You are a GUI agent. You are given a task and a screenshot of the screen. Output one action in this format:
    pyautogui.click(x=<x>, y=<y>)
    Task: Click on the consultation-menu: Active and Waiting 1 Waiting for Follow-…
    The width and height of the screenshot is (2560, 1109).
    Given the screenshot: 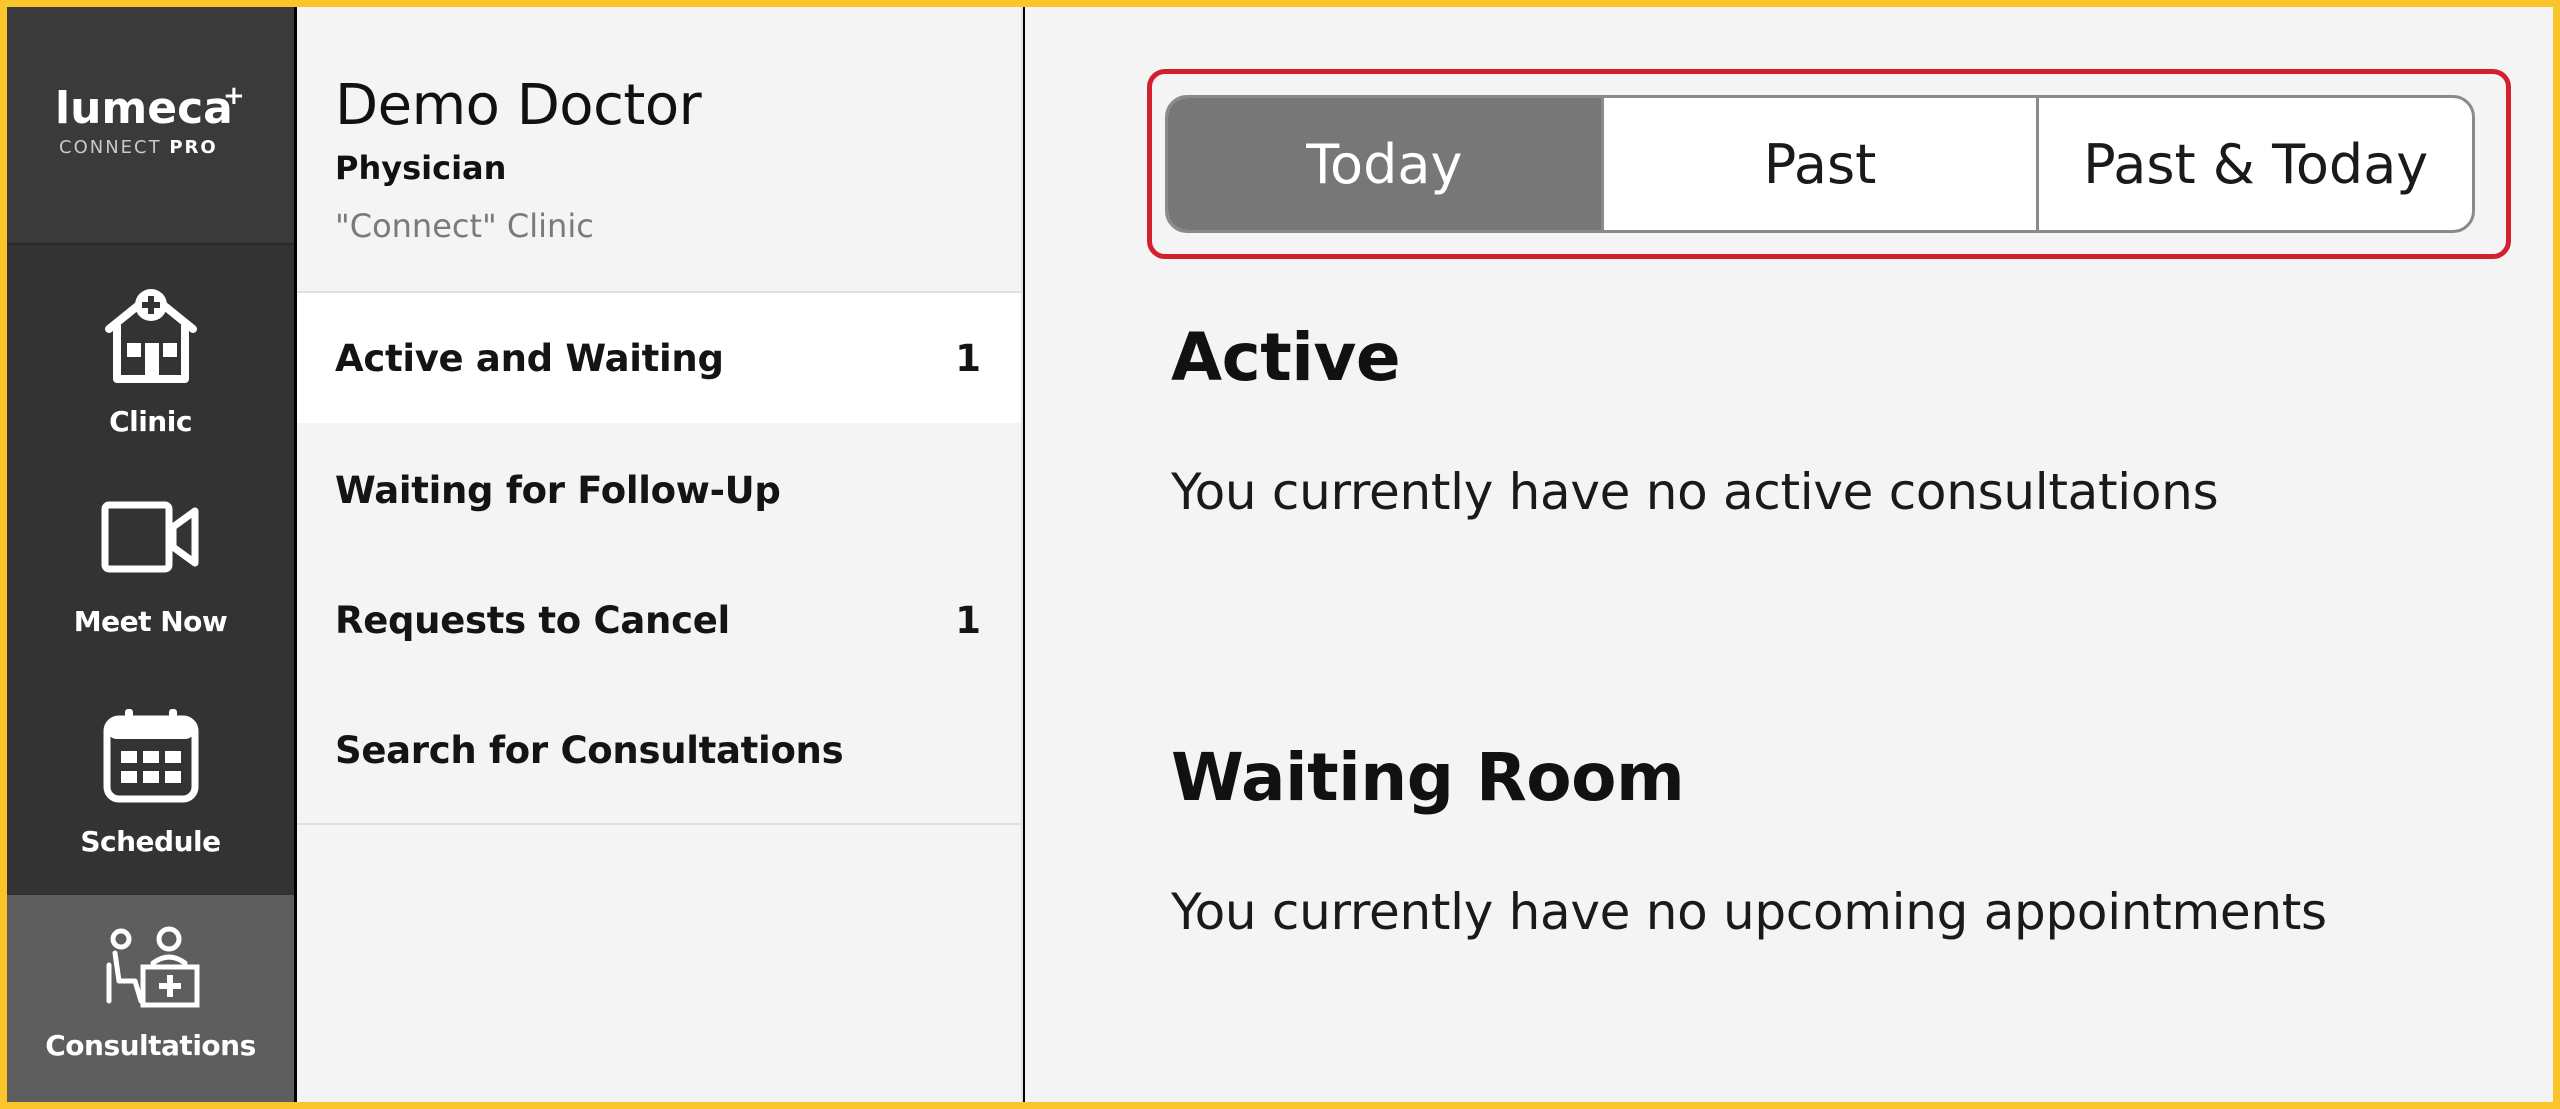 What is the action you would take?
    pyautogui.click(x=659, y=558)
    